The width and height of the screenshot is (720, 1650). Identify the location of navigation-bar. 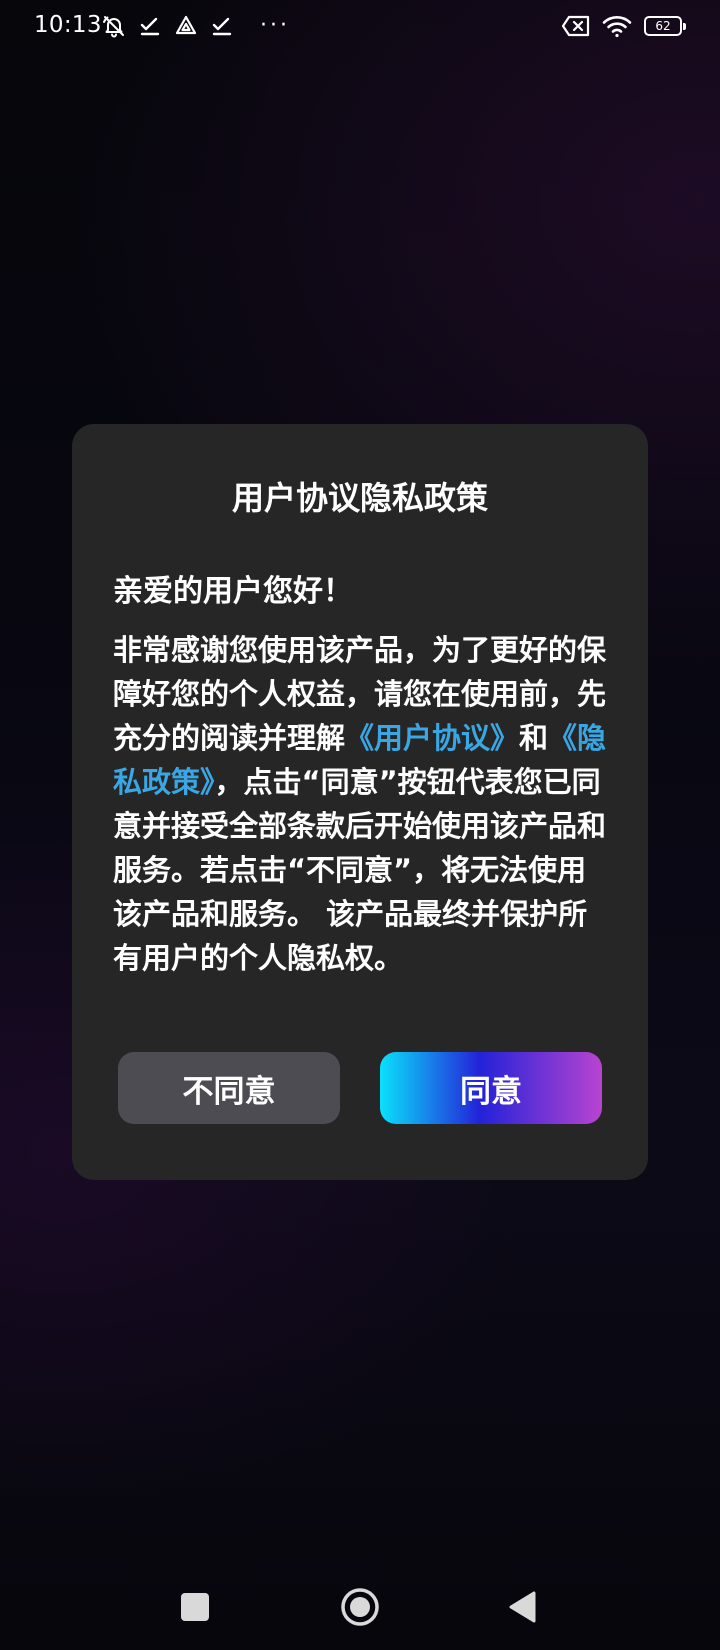
(360, 1605).